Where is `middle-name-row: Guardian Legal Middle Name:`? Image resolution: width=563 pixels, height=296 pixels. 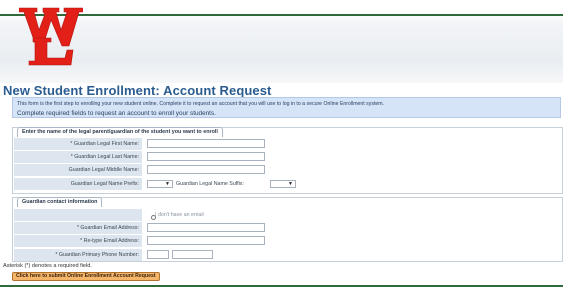 middle-name-row: Guardian Legal Middle Name: is located at coordinates (287, 170).